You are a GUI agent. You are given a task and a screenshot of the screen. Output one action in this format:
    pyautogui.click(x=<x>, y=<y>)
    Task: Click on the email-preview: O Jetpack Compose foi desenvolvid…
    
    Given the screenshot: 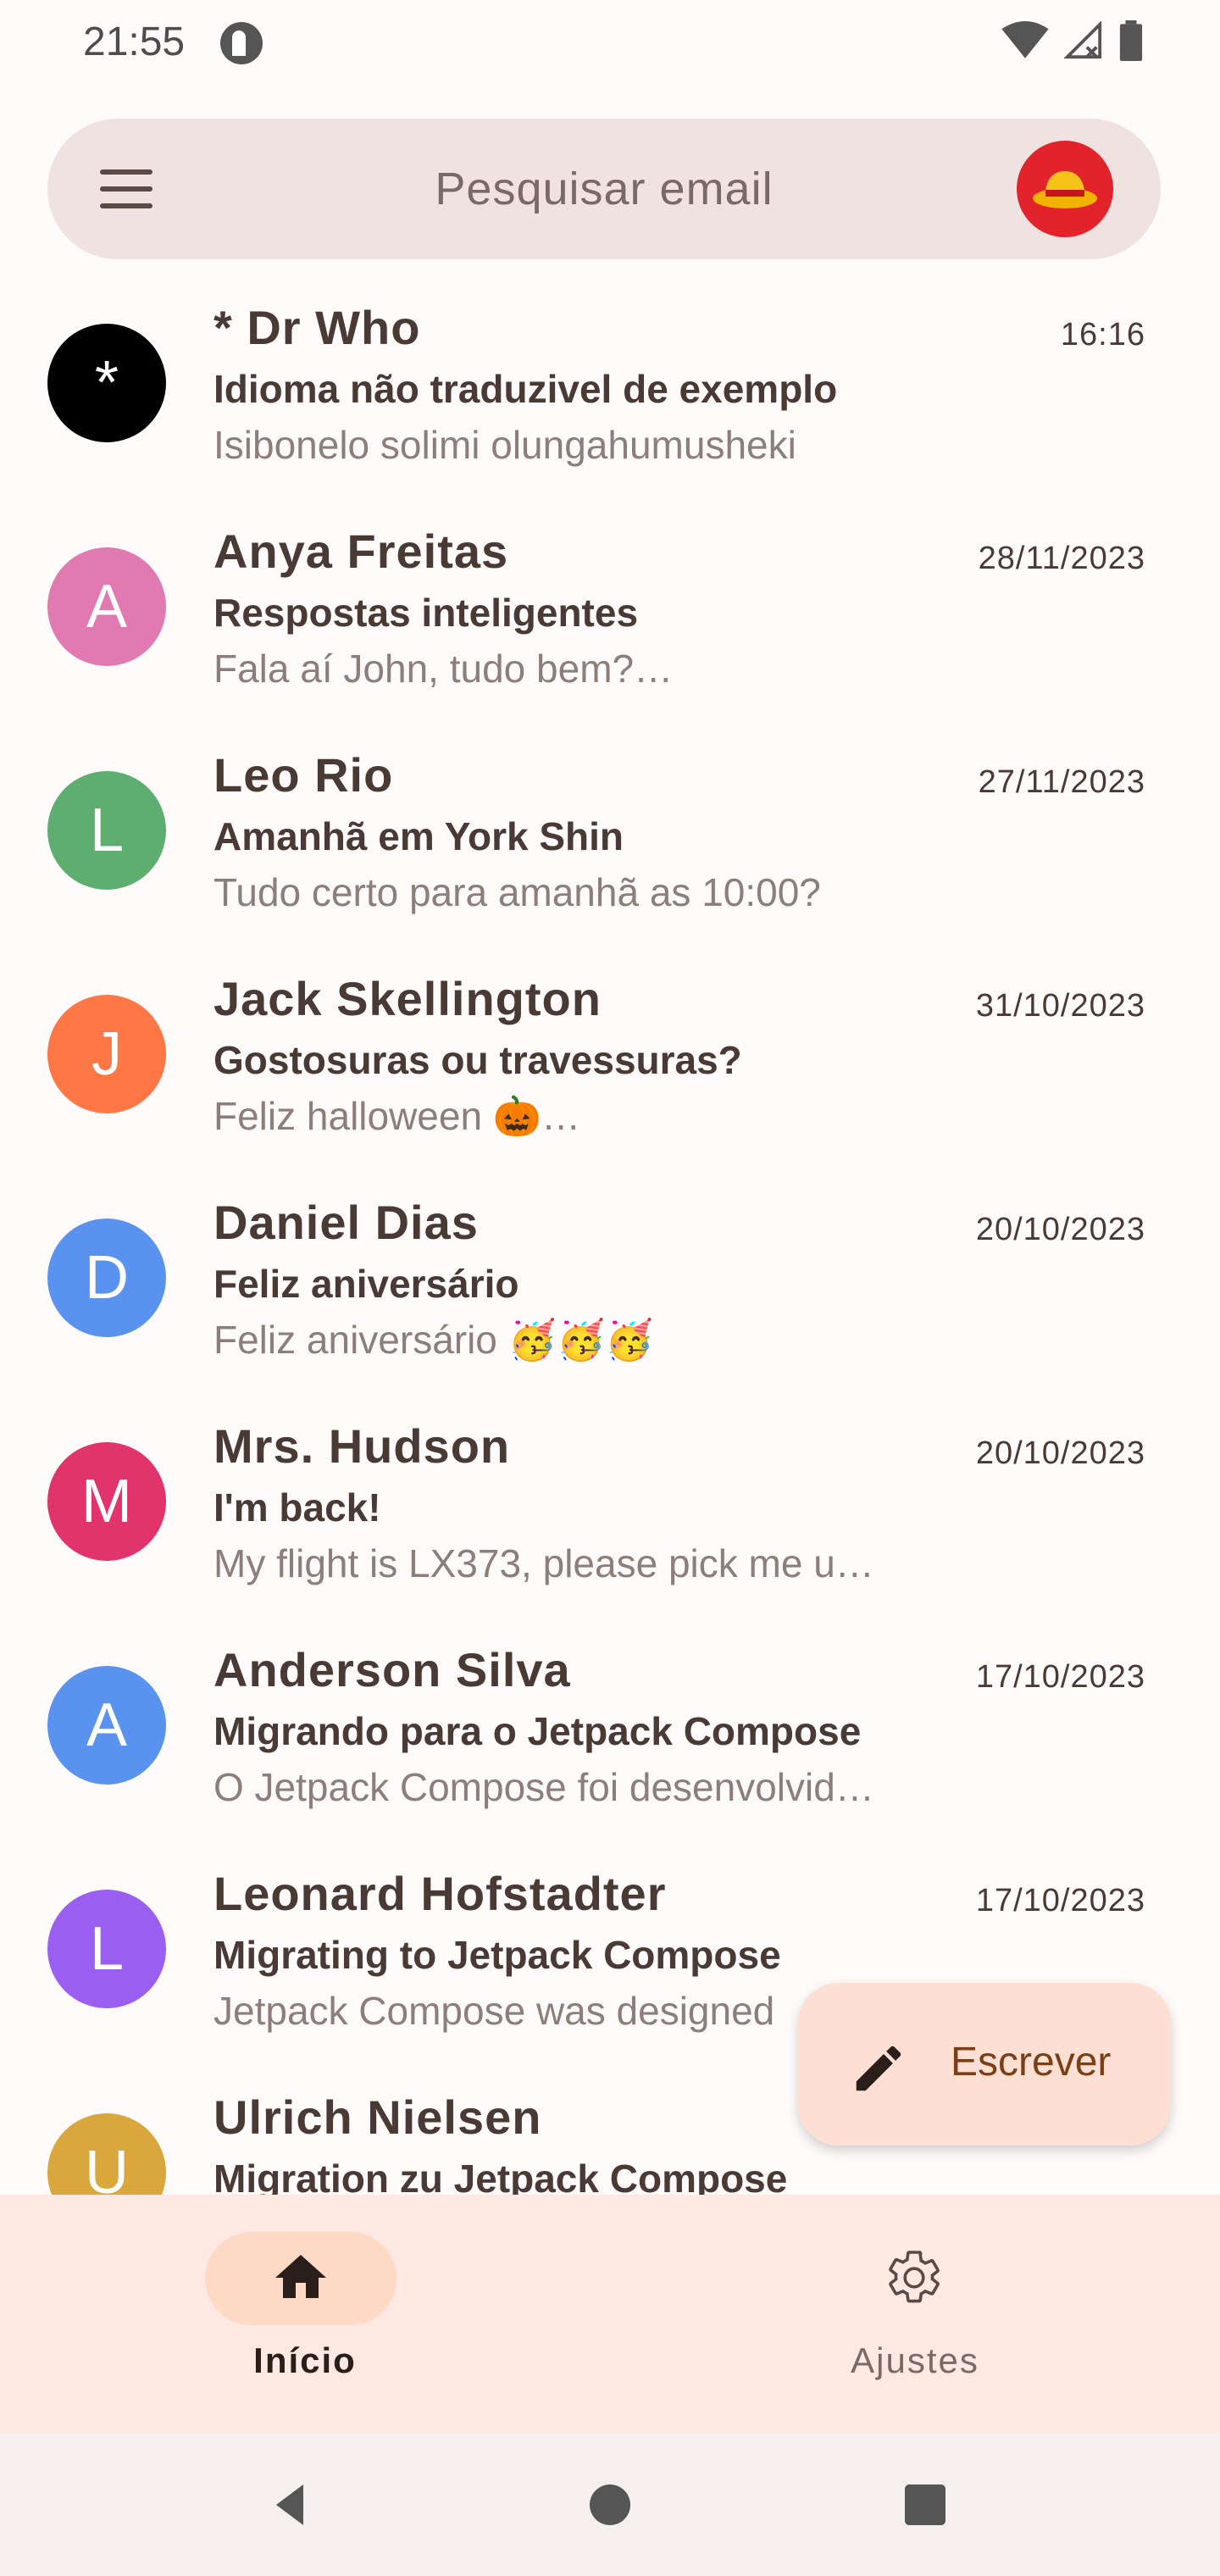 What is the action you would take?
    pyautogui.click(x=544, y=1787)
    